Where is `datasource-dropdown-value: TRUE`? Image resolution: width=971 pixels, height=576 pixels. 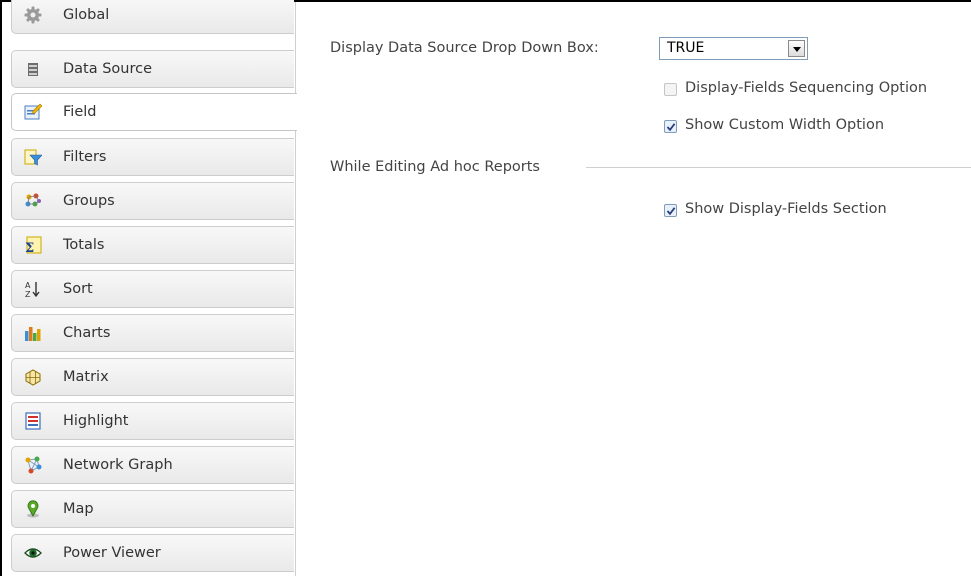
datasource-dropdown-value: TRUE is located at coordinates (686, 48).